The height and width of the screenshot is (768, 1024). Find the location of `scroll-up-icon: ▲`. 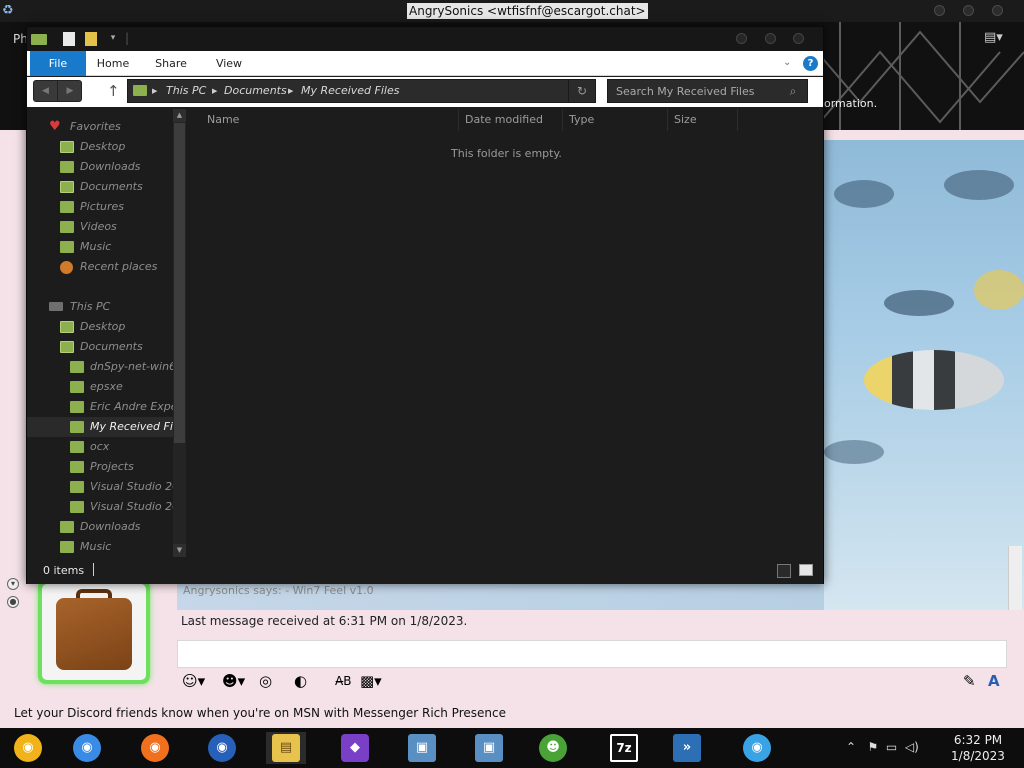

scroll-up-icon: ▲ is located at coordinates (179, 115).